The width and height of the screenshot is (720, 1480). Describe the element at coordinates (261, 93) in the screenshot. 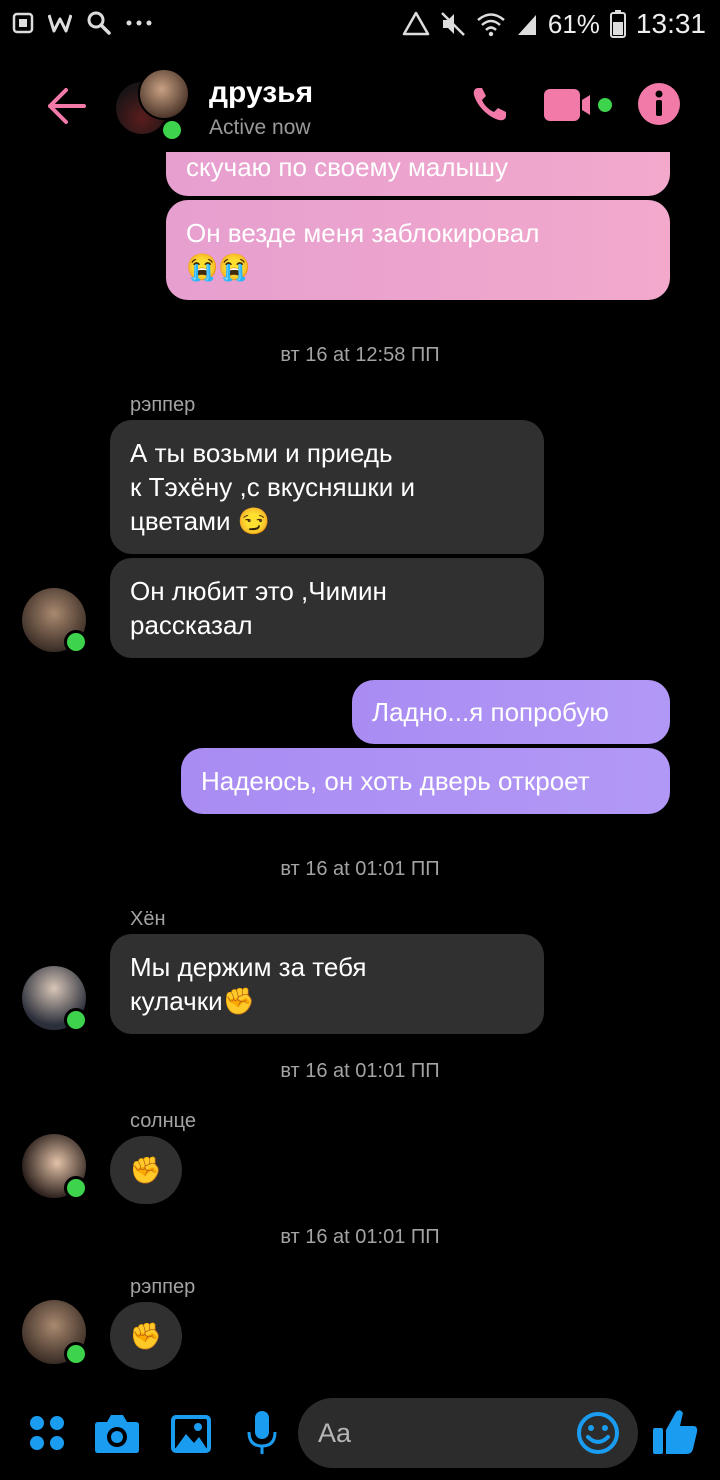

I see `chat-title: друзья` at that location.